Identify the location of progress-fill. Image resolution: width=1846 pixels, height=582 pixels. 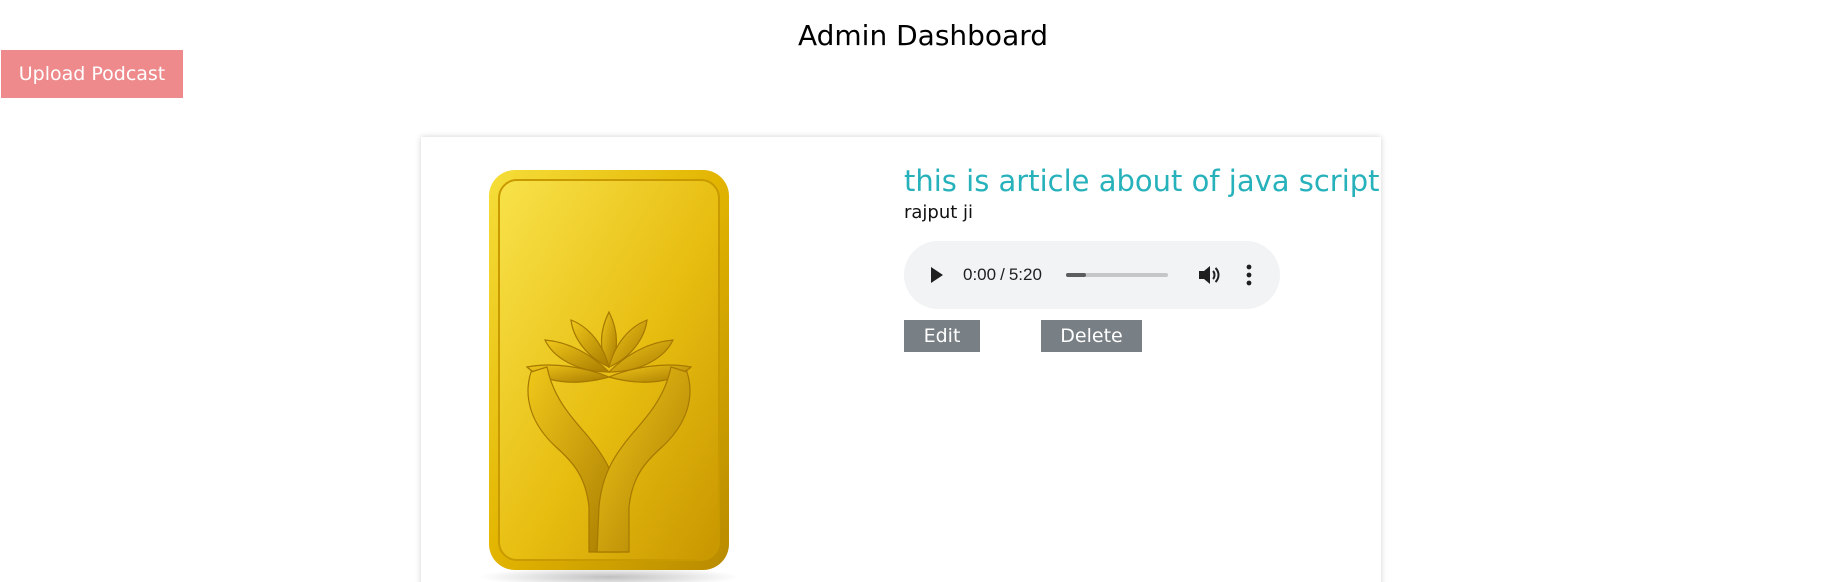
(1076, 275).